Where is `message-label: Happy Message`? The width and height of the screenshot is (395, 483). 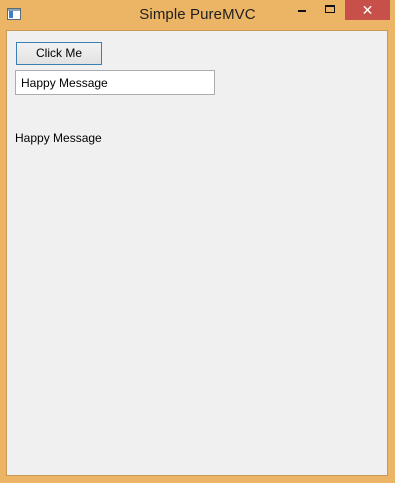
message-label: Happy Message is located at coordinates (58, 138).